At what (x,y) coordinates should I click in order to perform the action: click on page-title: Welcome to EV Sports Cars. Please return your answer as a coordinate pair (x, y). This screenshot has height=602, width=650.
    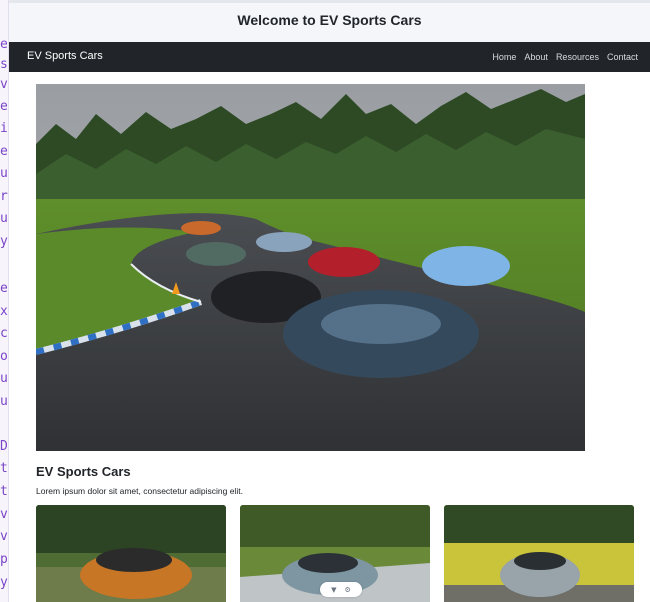
    Looking at the image, I should click on (329, 20).